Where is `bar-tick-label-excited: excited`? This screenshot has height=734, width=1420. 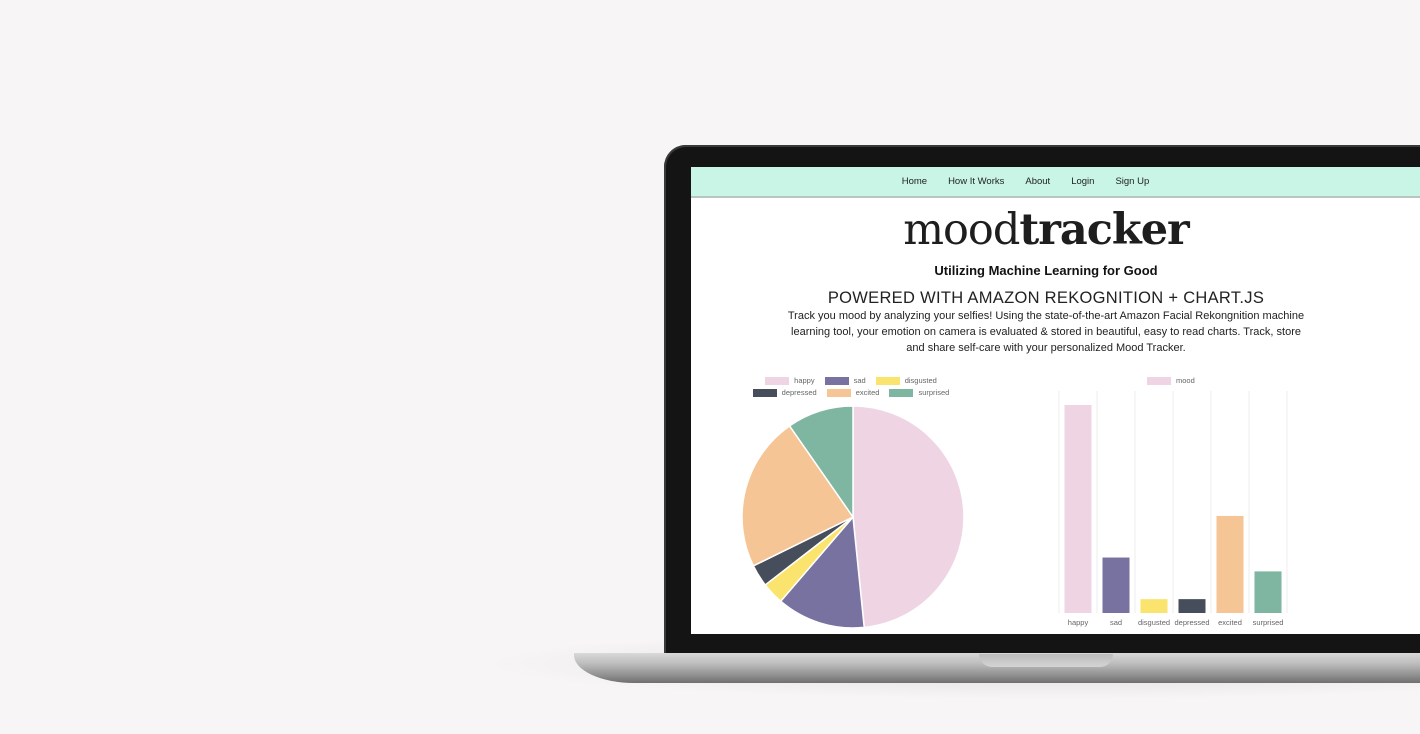
bar-tick-label-excited: excited is located at coordinates (1230, 622).